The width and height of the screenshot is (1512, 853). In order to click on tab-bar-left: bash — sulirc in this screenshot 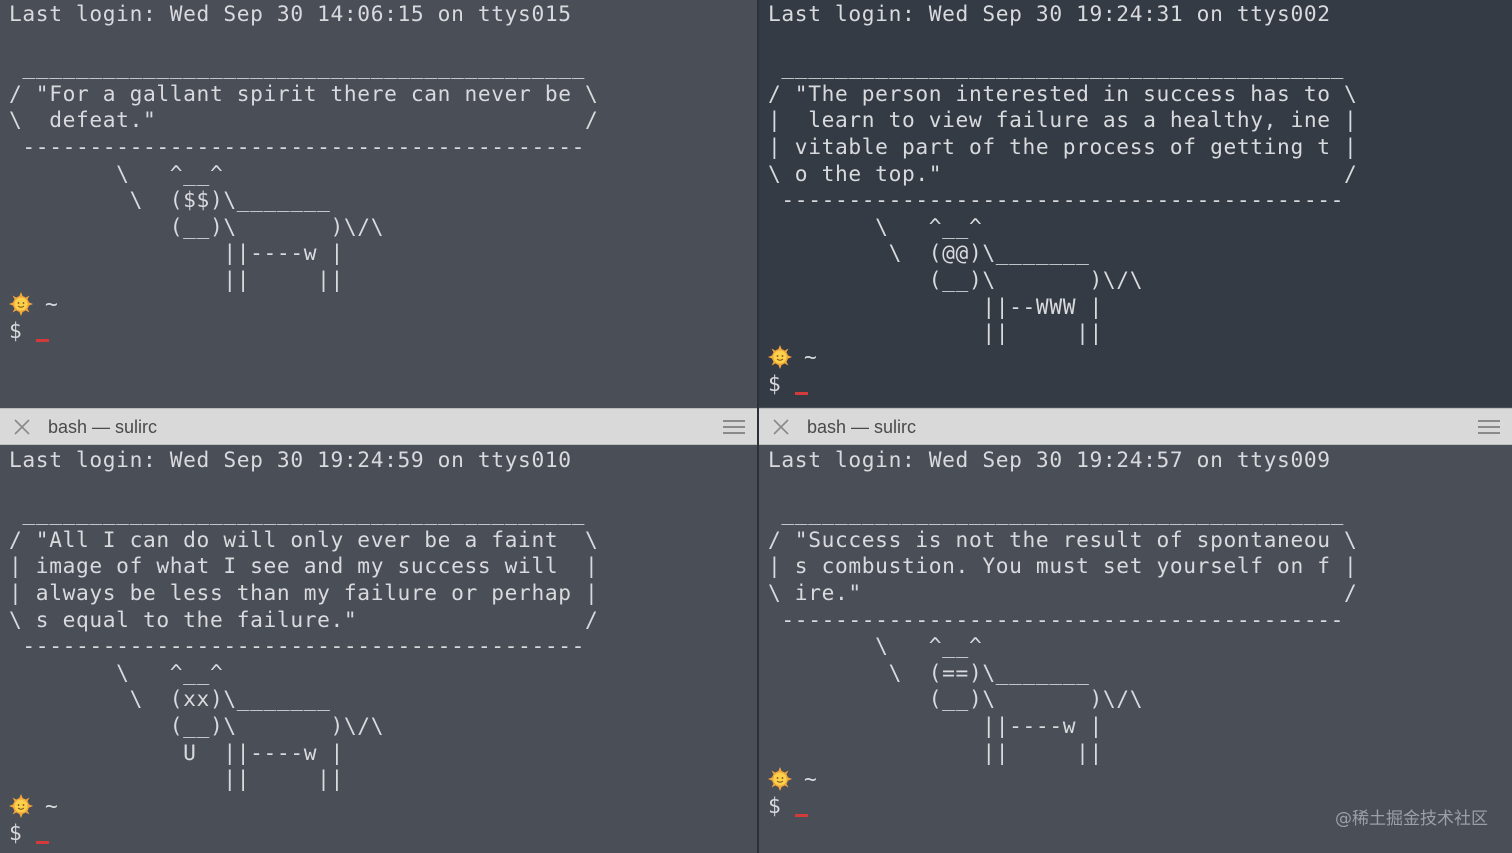, I will do `click(378, 426)`.